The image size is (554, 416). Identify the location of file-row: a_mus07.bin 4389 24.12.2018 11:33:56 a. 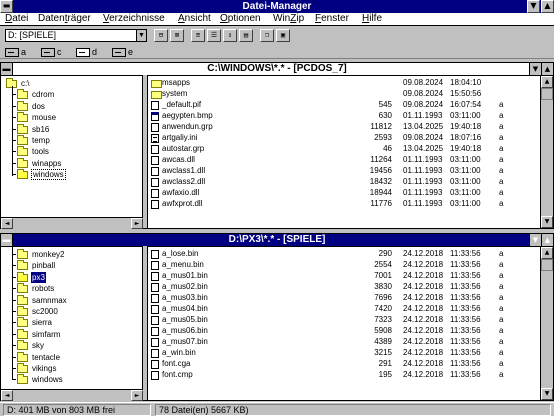
(343, 342).